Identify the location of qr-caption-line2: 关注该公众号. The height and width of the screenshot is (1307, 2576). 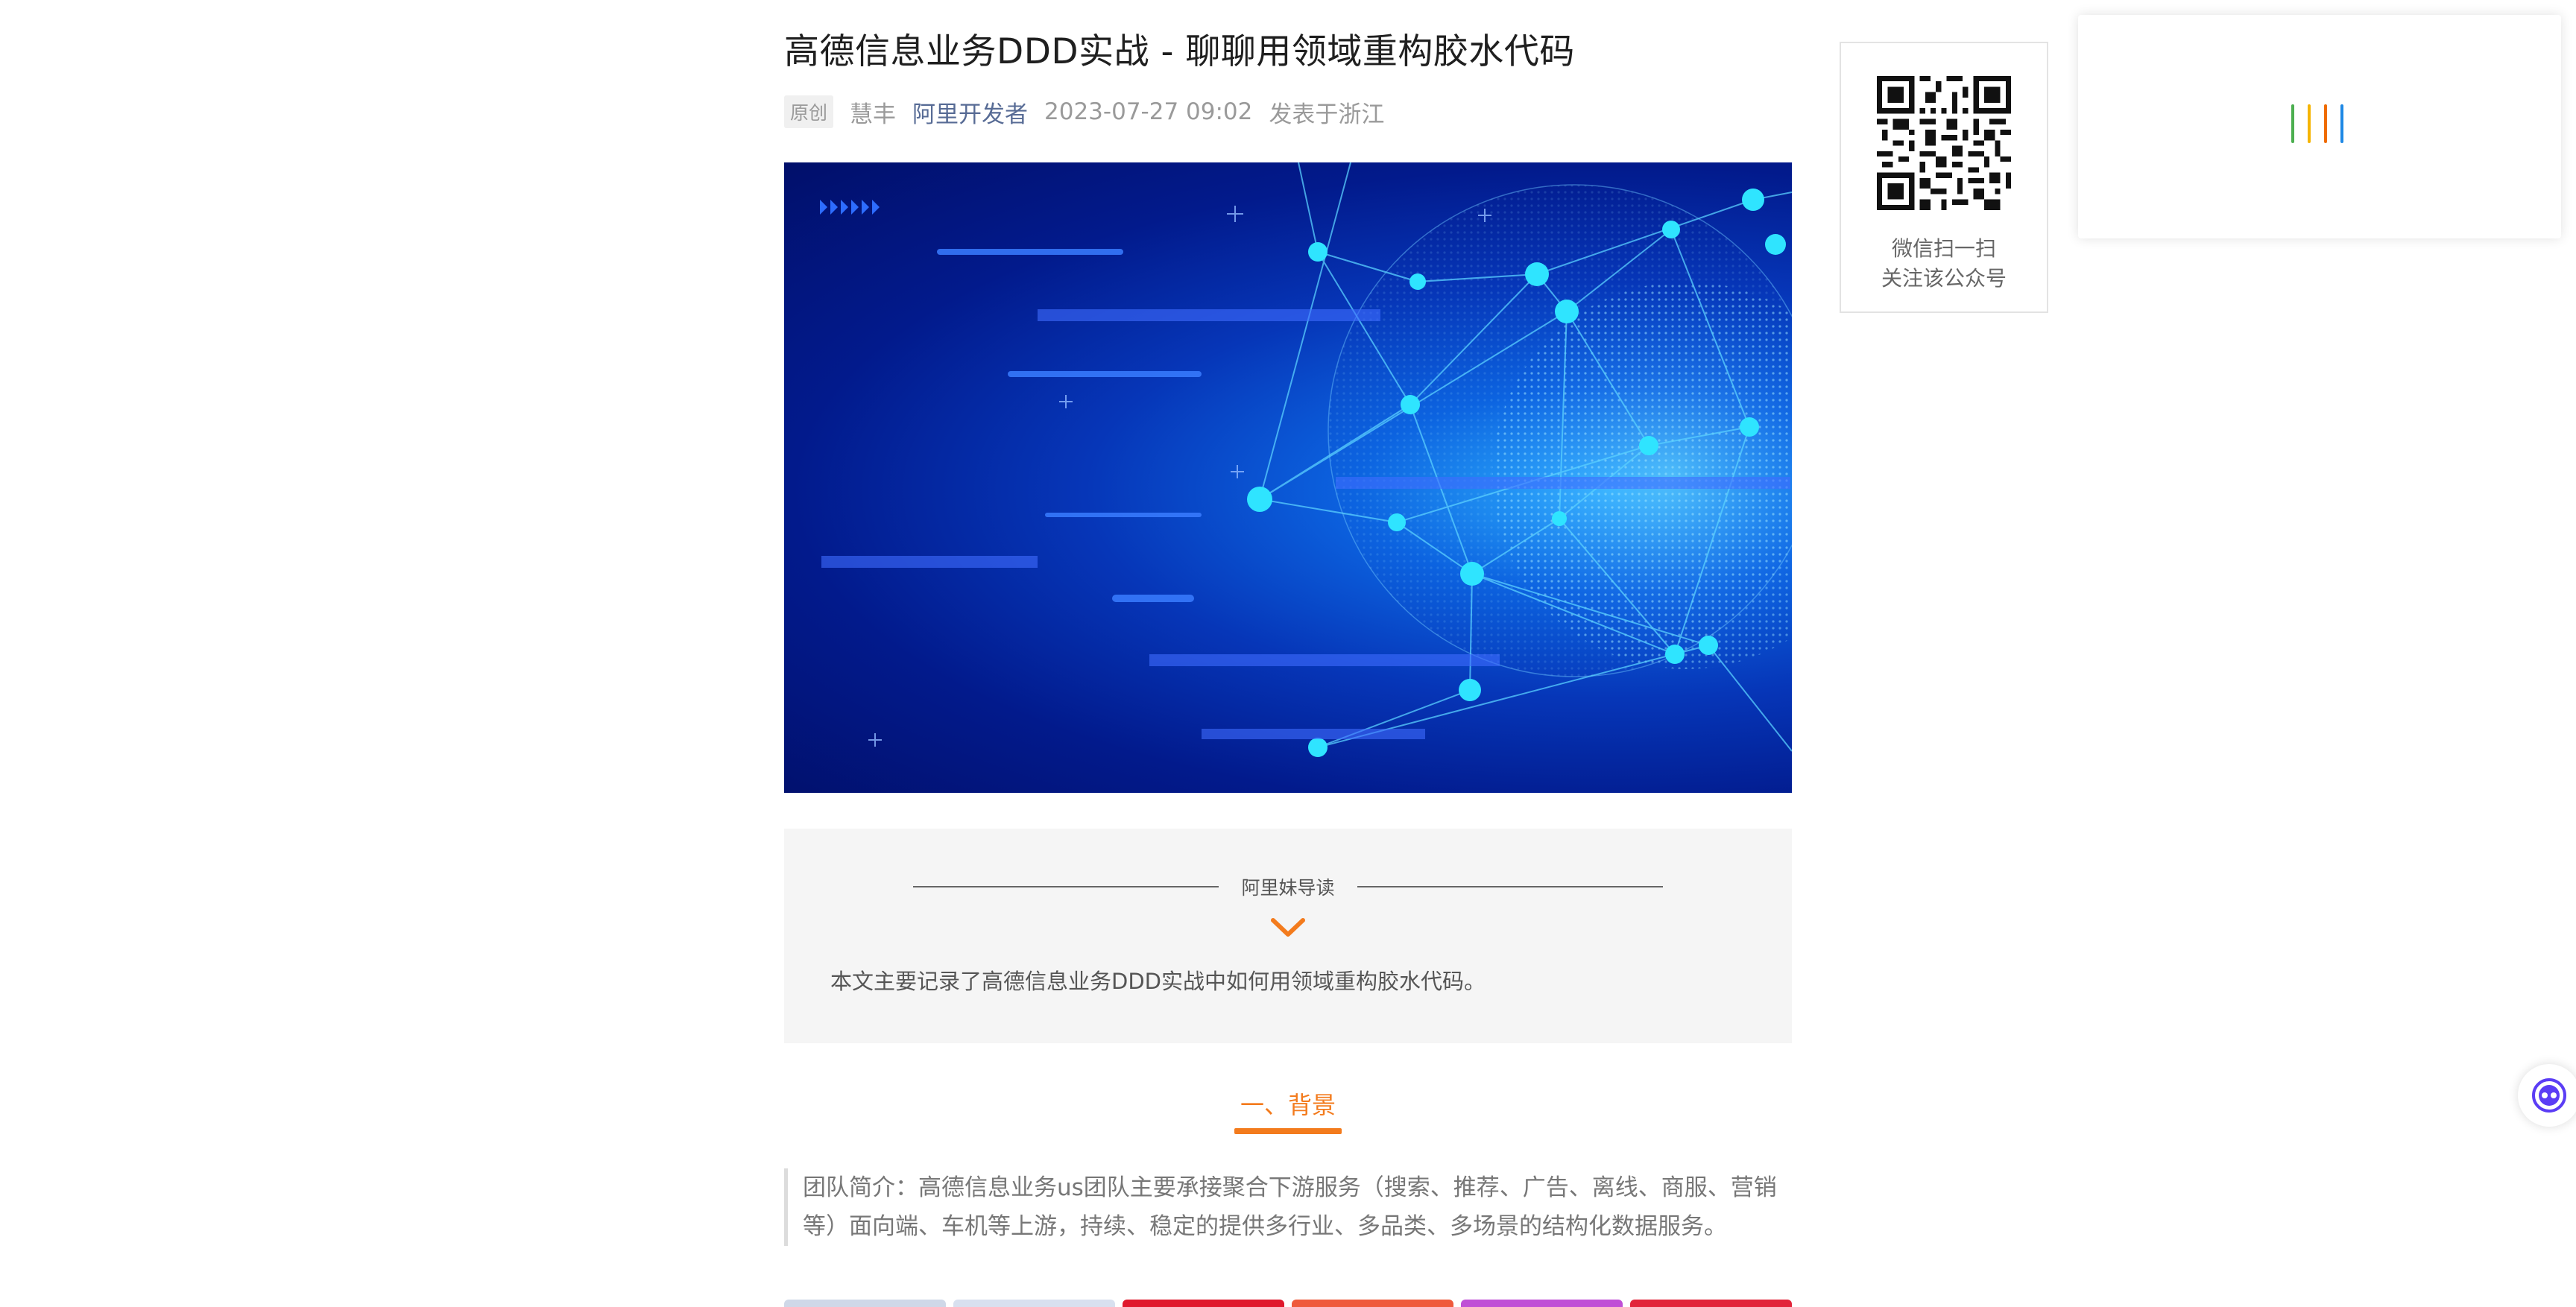
(1944, 278).